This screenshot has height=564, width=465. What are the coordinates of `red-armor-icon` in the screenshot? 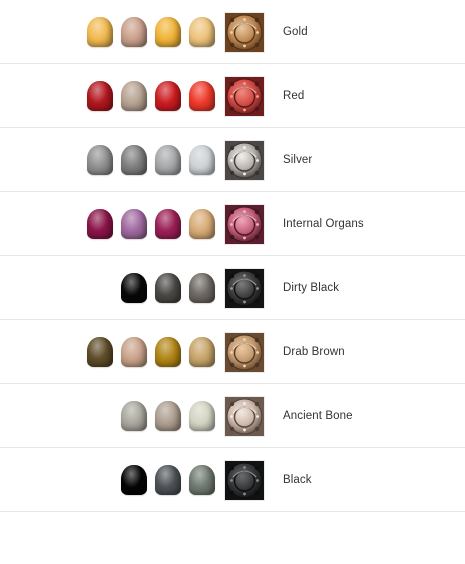 It's located at (244, 96).